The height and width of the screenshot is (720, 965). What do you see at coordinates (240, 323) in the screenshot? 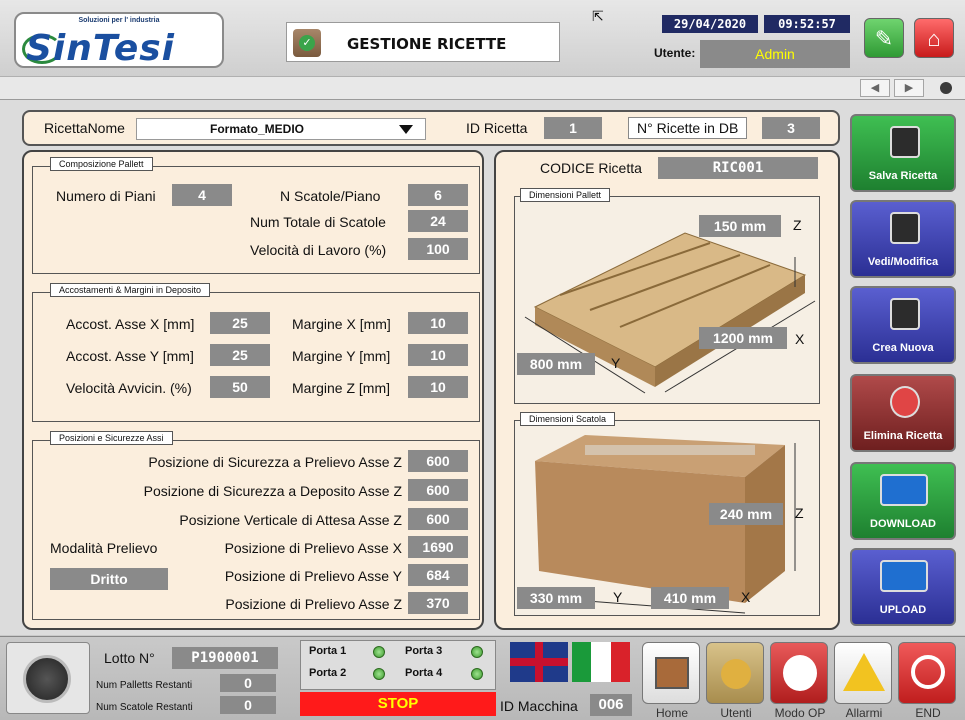
I see `approach-x-value: 25` at bounding box center [240, 323].